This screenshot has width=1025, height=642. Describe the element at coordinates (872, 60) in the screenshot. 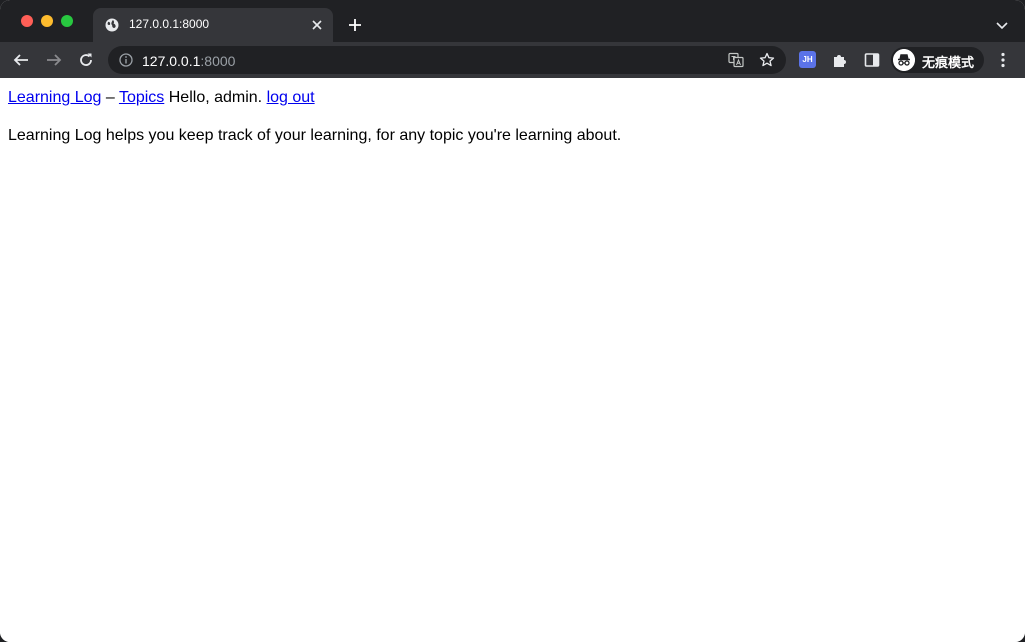

I see `side-panel-icon` at that location.